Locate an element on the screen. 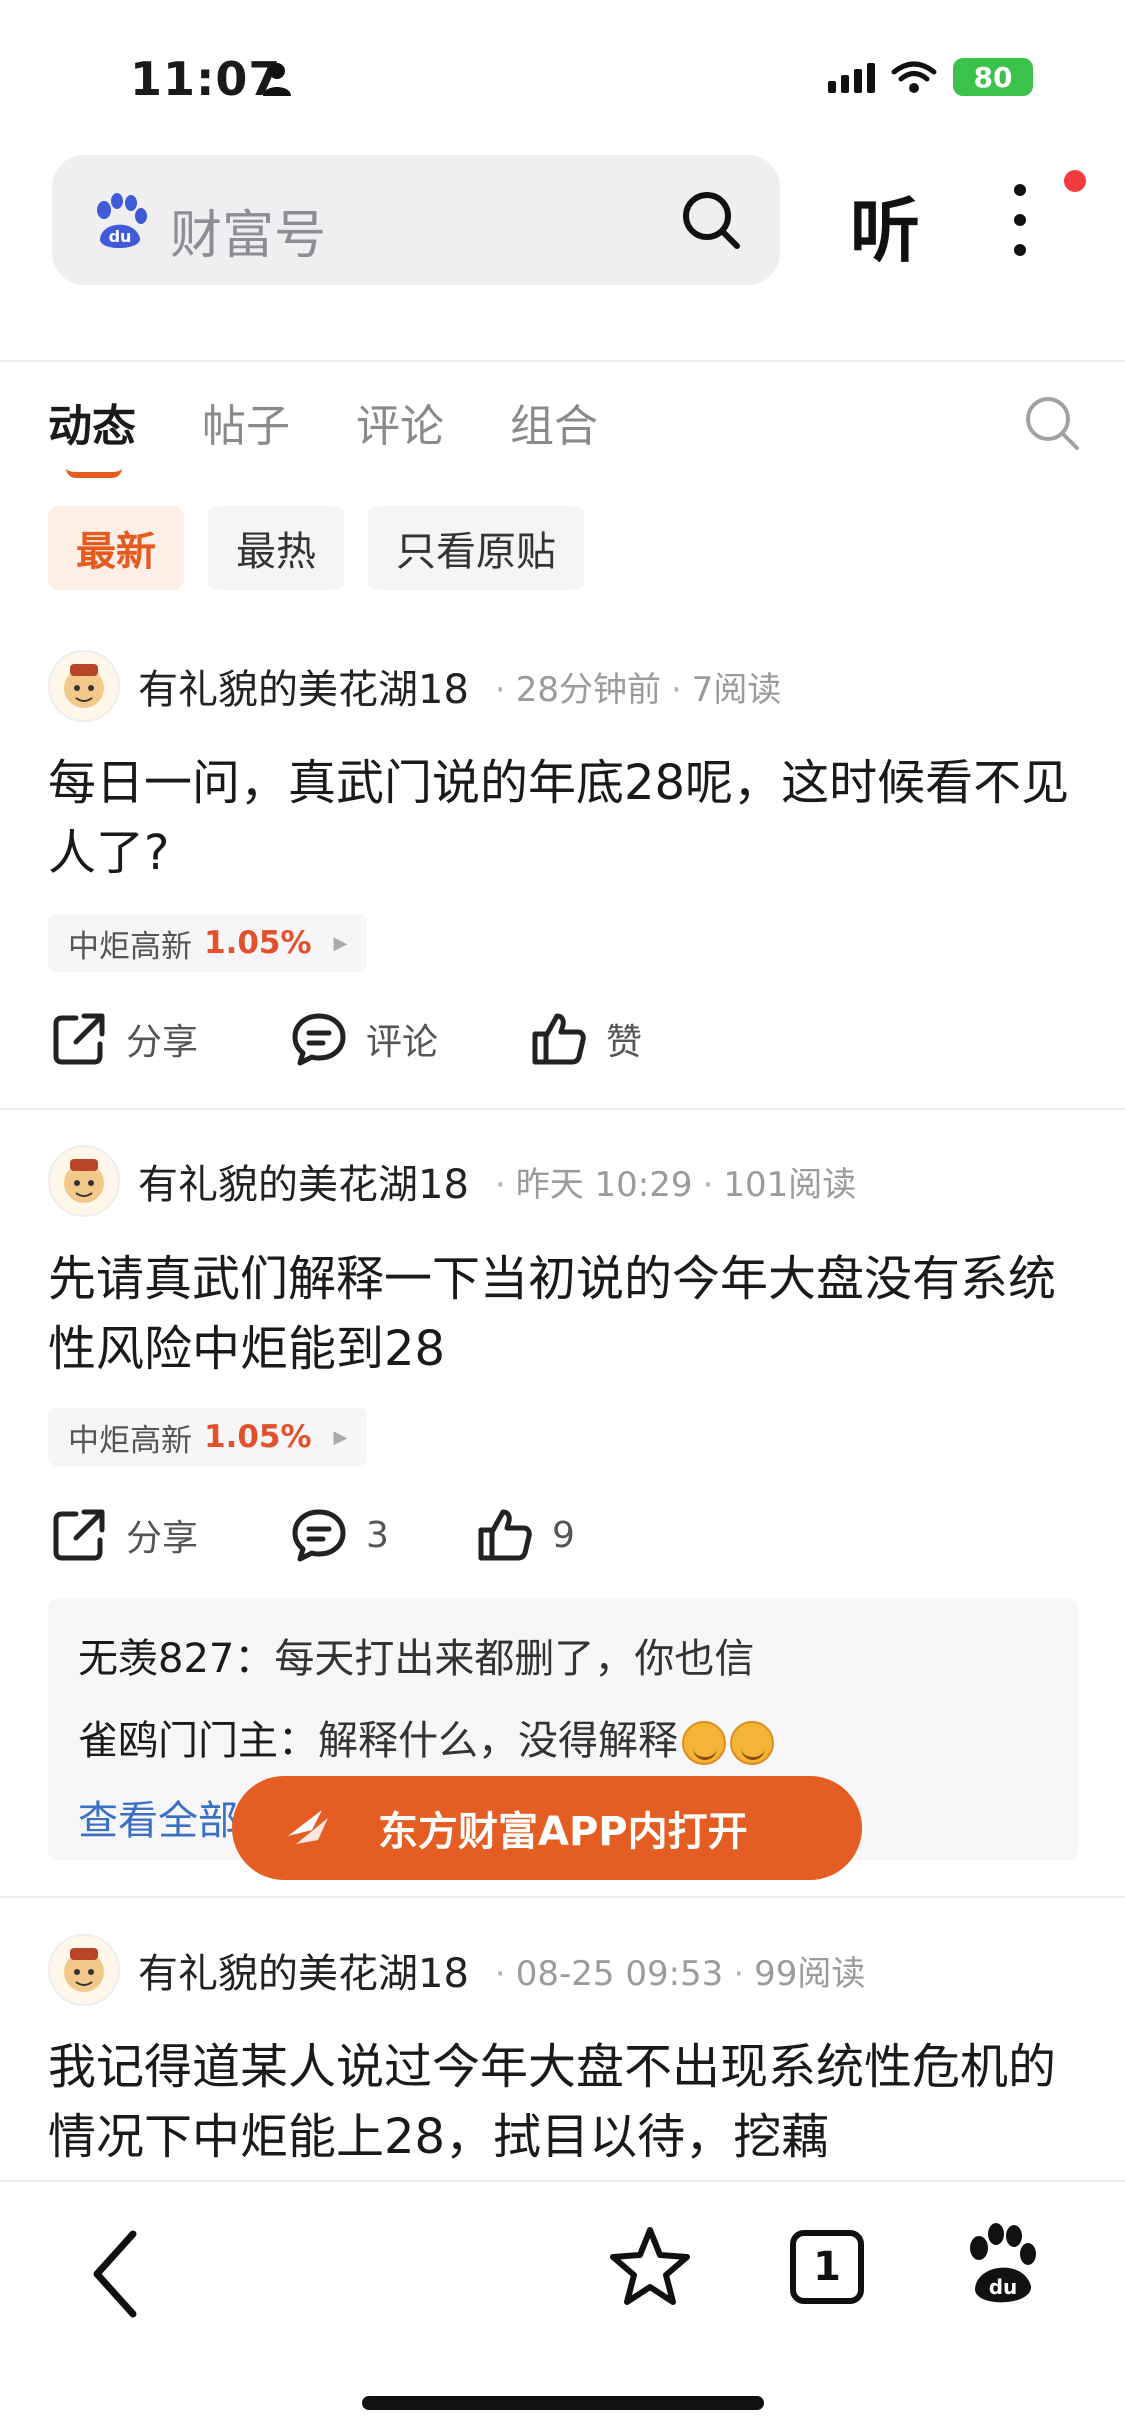  post-meta: · 08-25 09:53 · 99阅读 is located at coordinates (680, 1973).